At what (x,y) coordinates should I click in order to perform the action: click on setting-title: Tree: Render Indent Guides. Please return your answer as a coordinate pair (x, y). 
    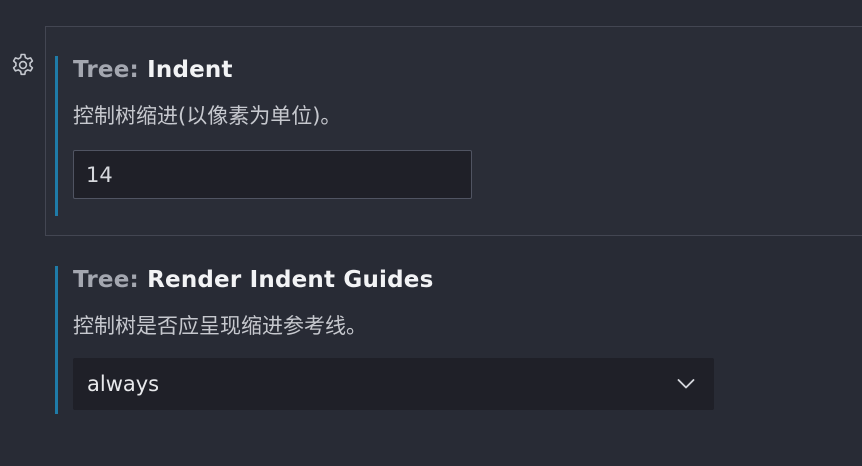
    Looking at the image, I should click on (393, 280).